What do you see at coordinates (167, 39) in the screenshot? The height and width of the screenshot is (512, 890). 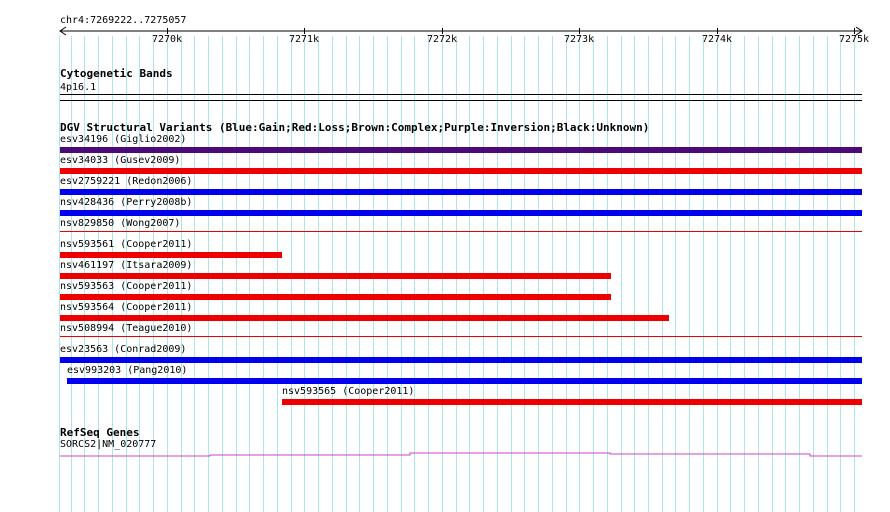 I see `ruler-tick-label: 7270k` at bounding box center [167, 39].